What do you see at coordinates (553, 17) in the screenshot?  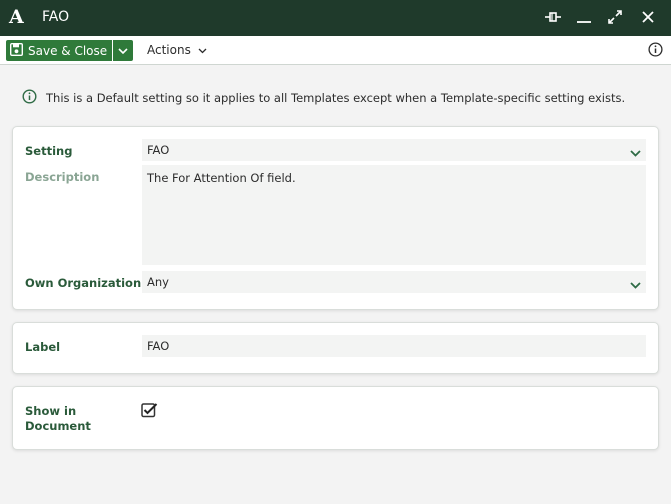 I see `pin-icon` at bounding box center [553, 17].